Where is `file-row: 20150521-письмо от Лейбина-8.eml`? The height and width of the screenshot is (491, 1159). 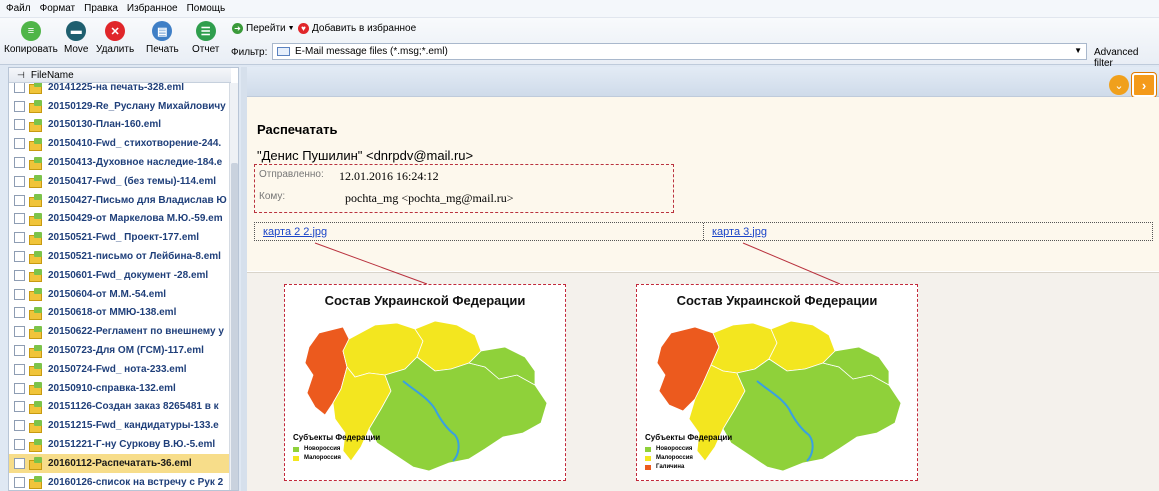
file-row: 20150521-письмо от Лейбина-8.eml is located at coordinates (120, 256).